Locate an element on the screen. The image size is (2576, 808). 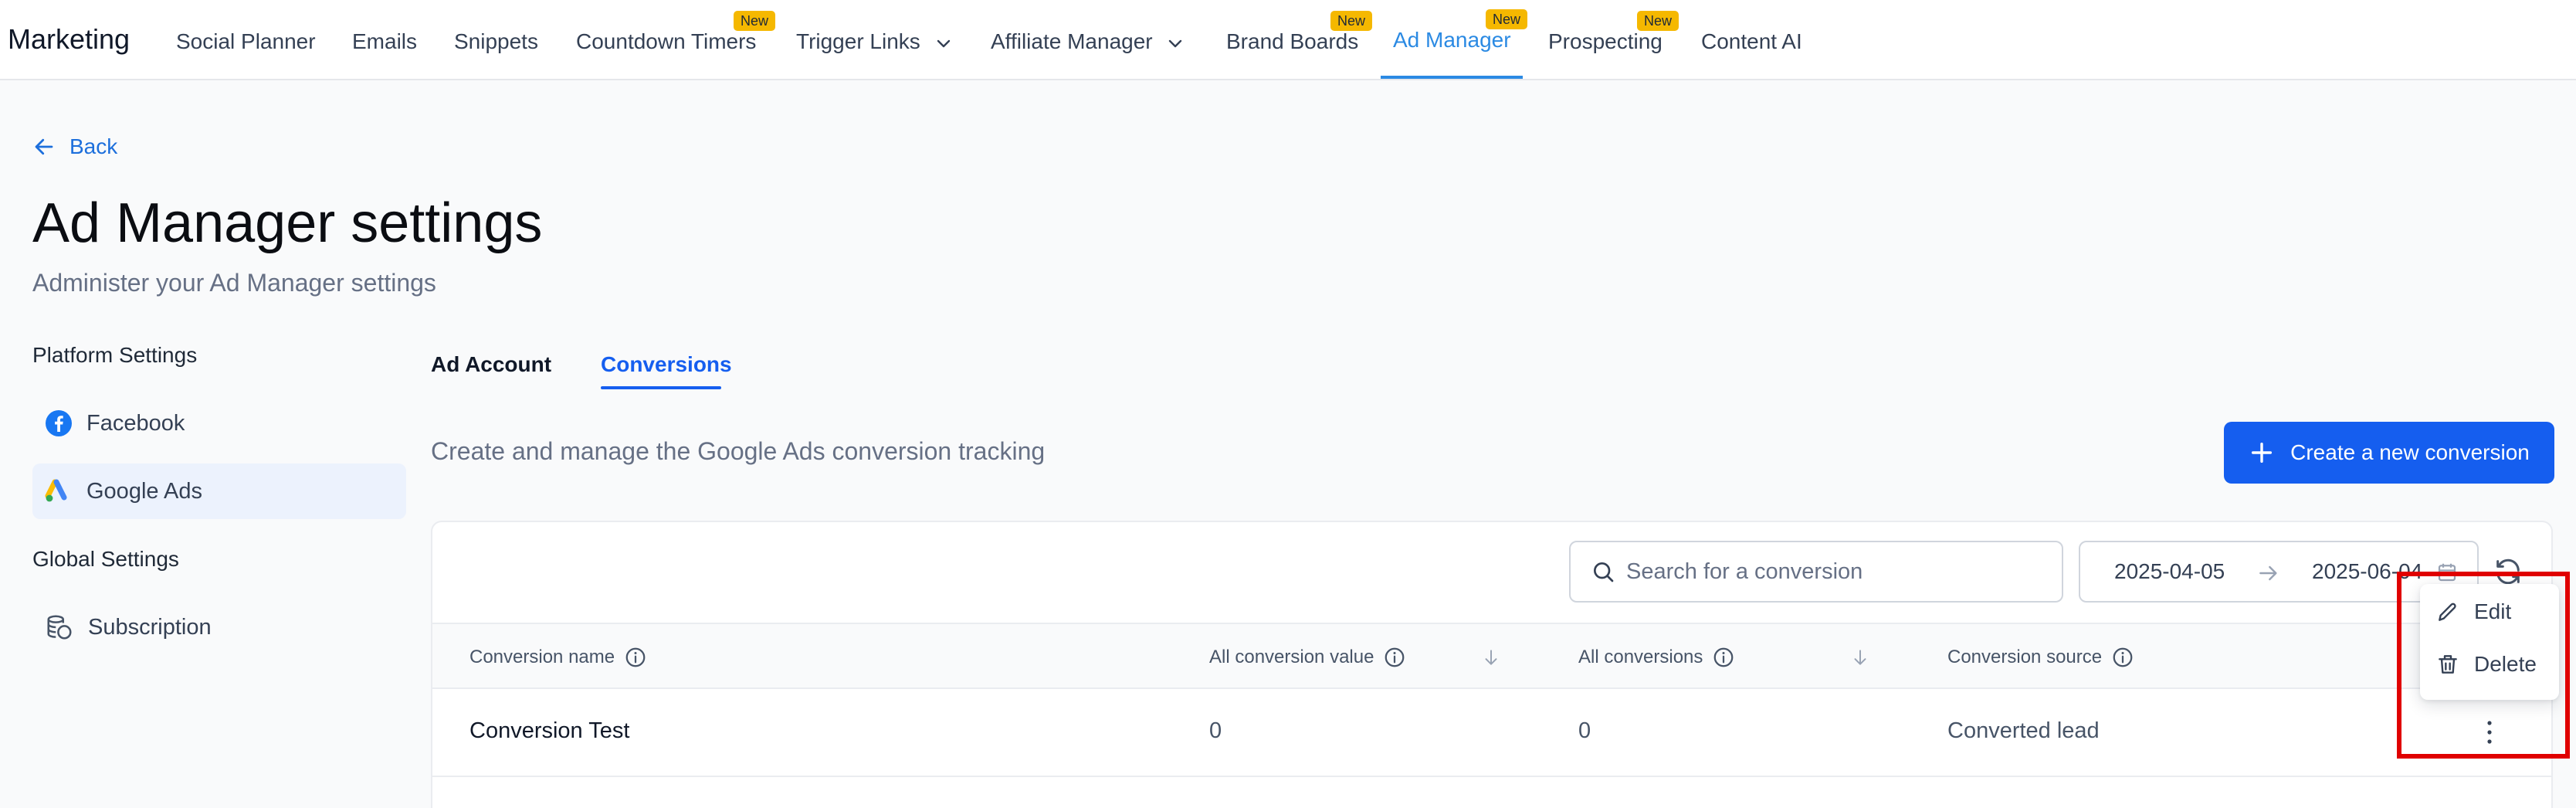
nav-item-countdown-timers: Countdown Timers is located at coordinates (666, 41).